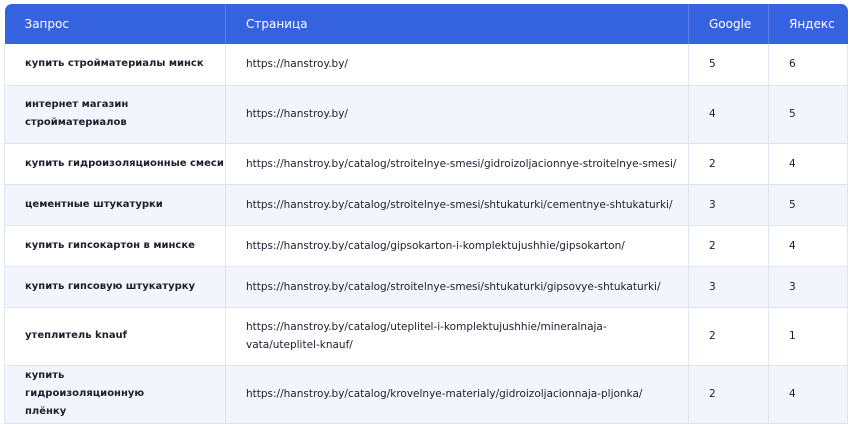 The width and height of the screenshot is (850, 424). What do you see at coordinates (115, 336) in the screenshot?
I see `query-cell: утеплитель knauf` at bounding box center [115, 336].